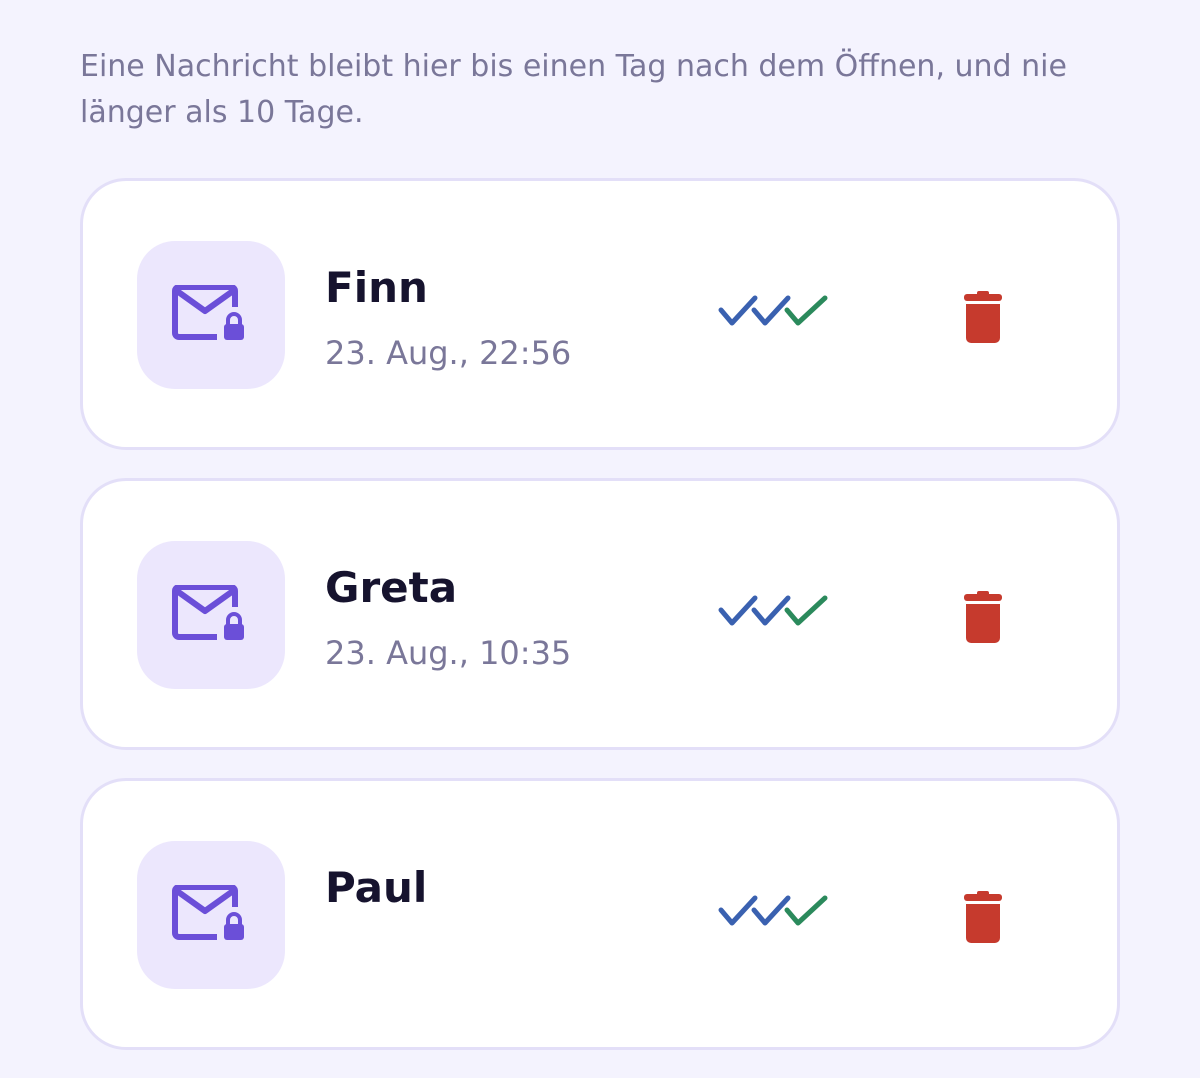 This screenshot has width=1200, height=1078. What do you see at coordinates (448, 353) in the screenshot?
I see `sent-timestamp: 23. Aug., 22:56` at bounding box center [448, 353].